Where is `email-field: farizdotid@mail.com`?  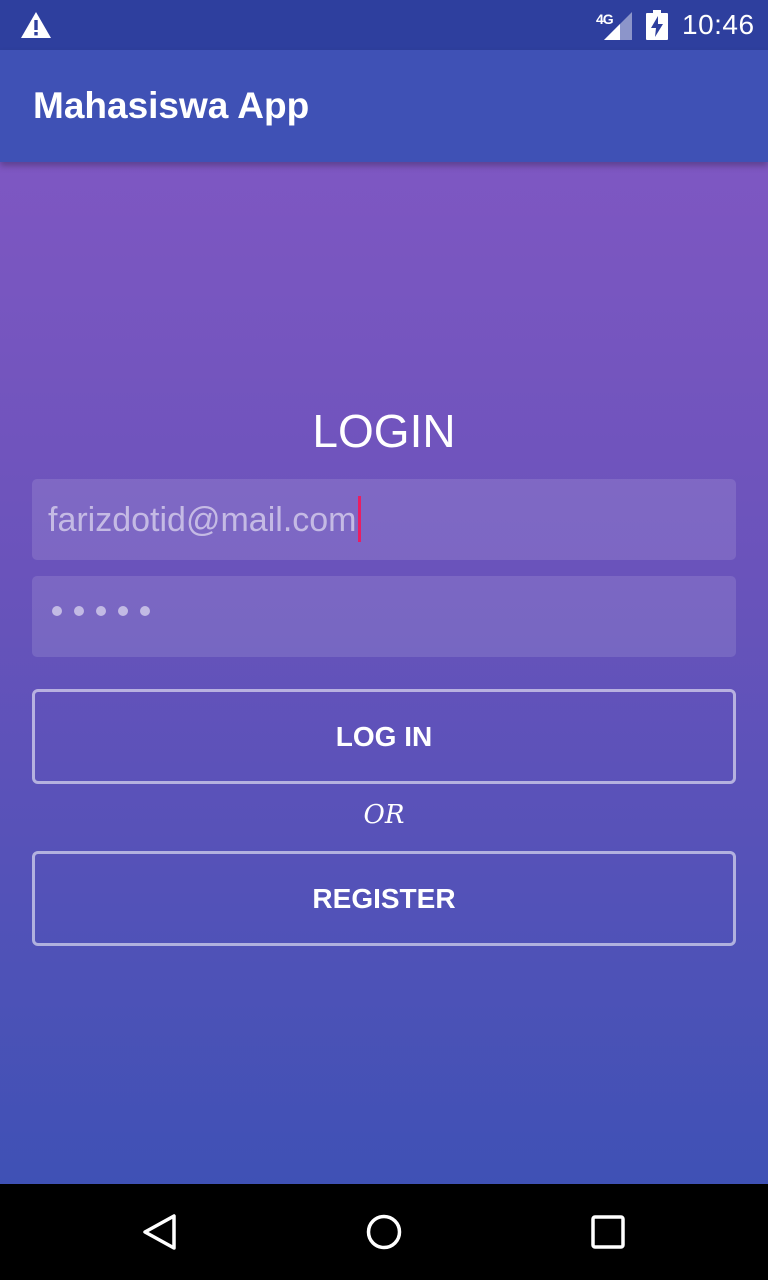 email-field: farizdotid@mail.com is located at coordinates (384, 519).